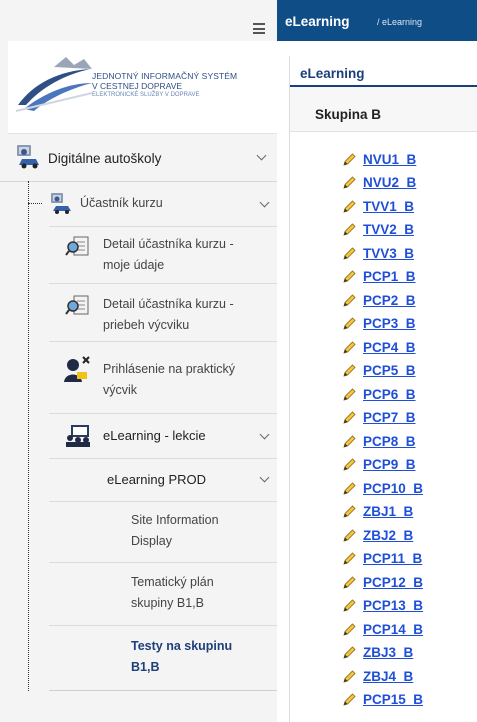  What do you see at coordinates (389, 300) in the screenshot?
I see `test-link: PCP2_B` at bounding box center [389, 300].